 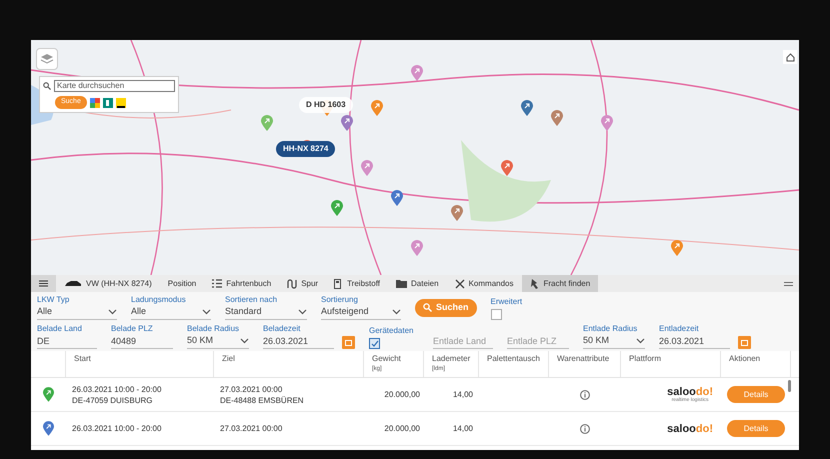 I want to click on home-icon, so click(x=790, y=57).